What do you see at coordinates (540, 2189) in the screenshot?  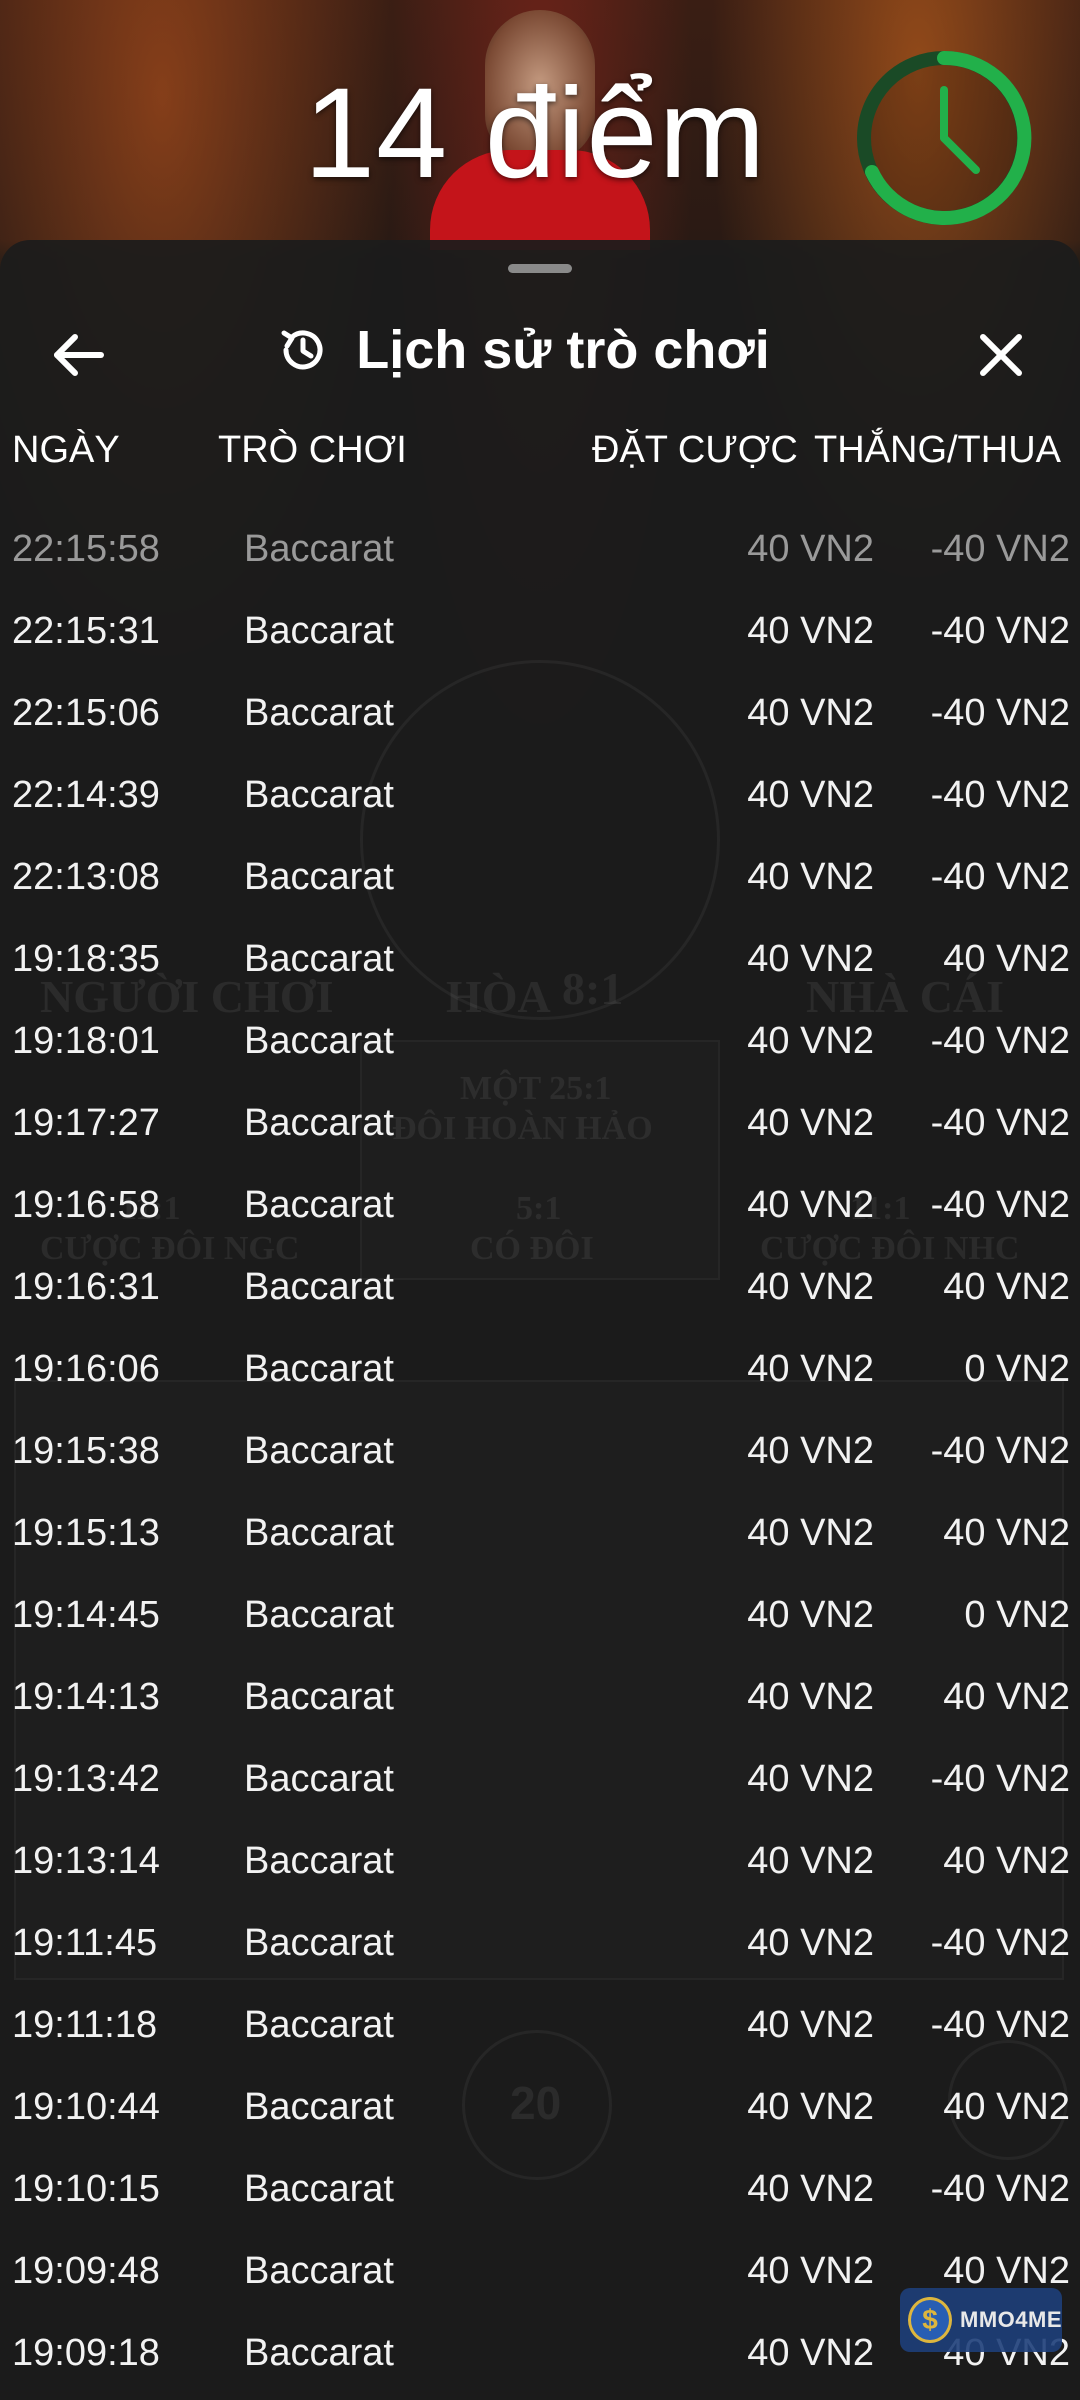 I see `table-row: 19:10:15 Baccarat 40 VN2 -40 VN2` at bounding box center [540, 2189].